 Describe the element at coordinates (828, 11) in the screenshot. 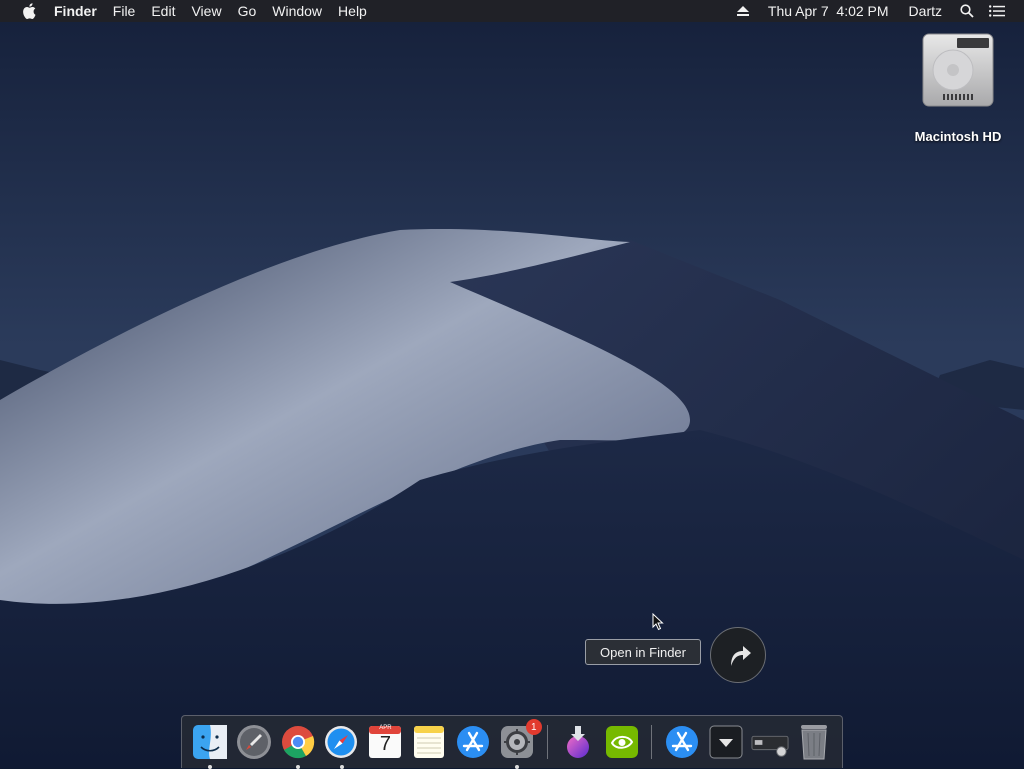

I see `menu-clock: Thu Apr 7 4:02 PM` at that location.